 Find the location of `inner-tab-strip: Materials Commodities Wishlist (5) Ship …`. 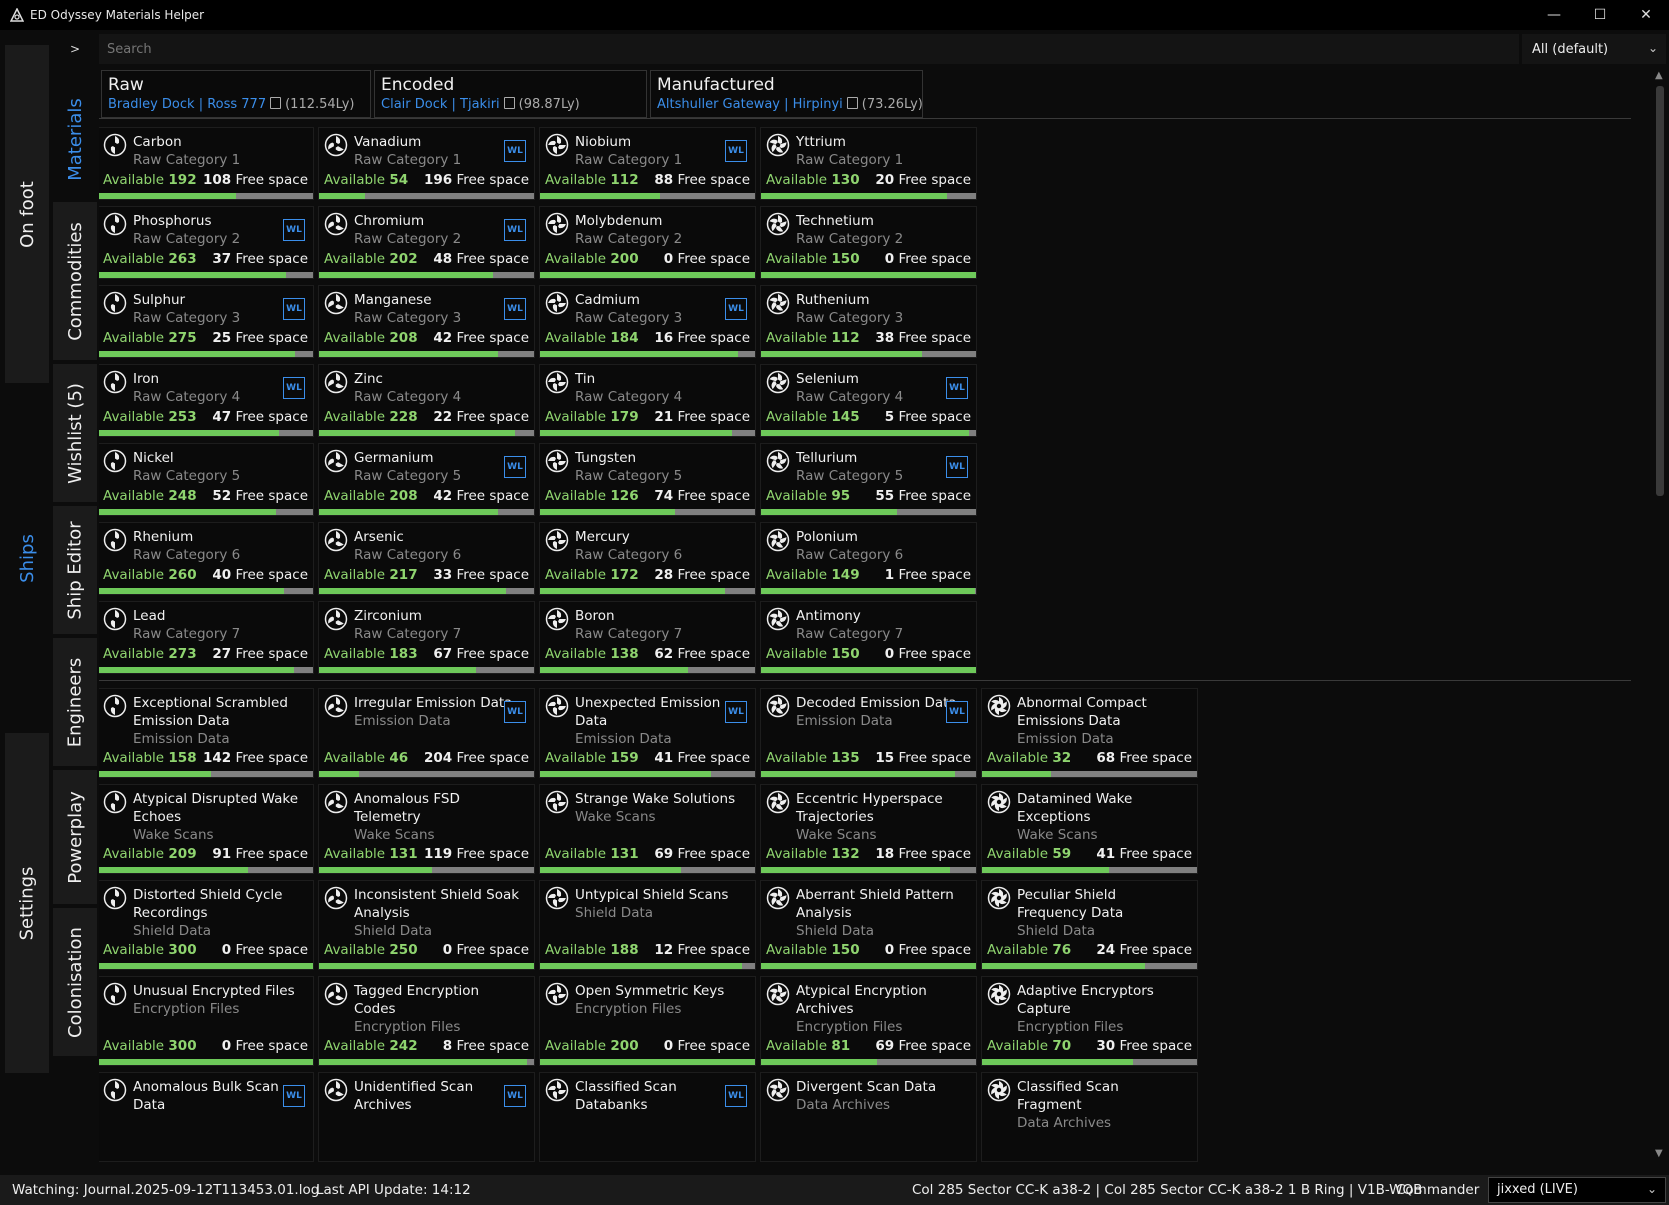

inner-tab-strip: Materials Commodities Wishlist (5) Ship … is located at coordinates (75, 605).